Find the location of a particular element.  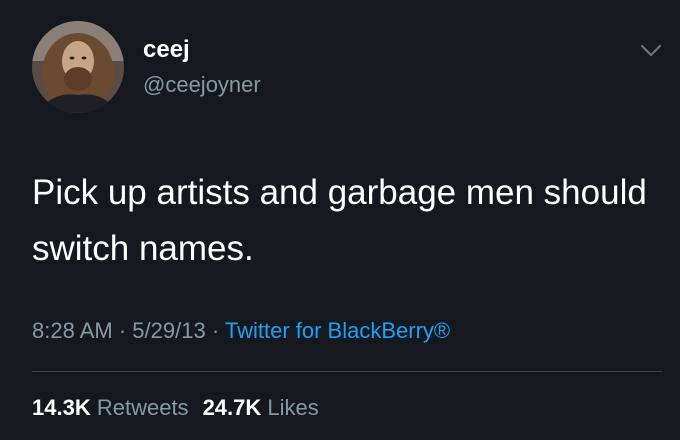

likes-stat: 24.7K Likes is located at coordinates (261, 407).